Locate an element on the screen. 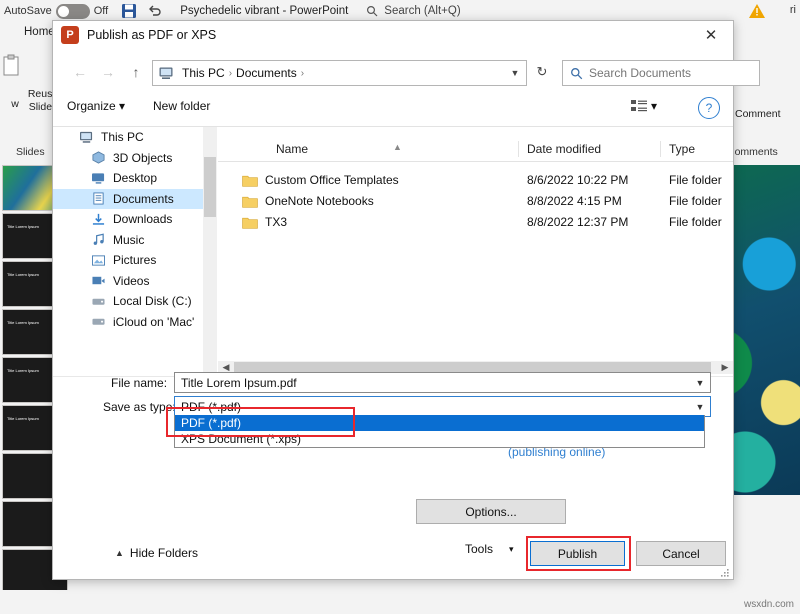 The height and width of the screenshot is (614, 800). table-row: TX3 8/8/2022 12:37 PM File folder is located at coordinates (475, 223).